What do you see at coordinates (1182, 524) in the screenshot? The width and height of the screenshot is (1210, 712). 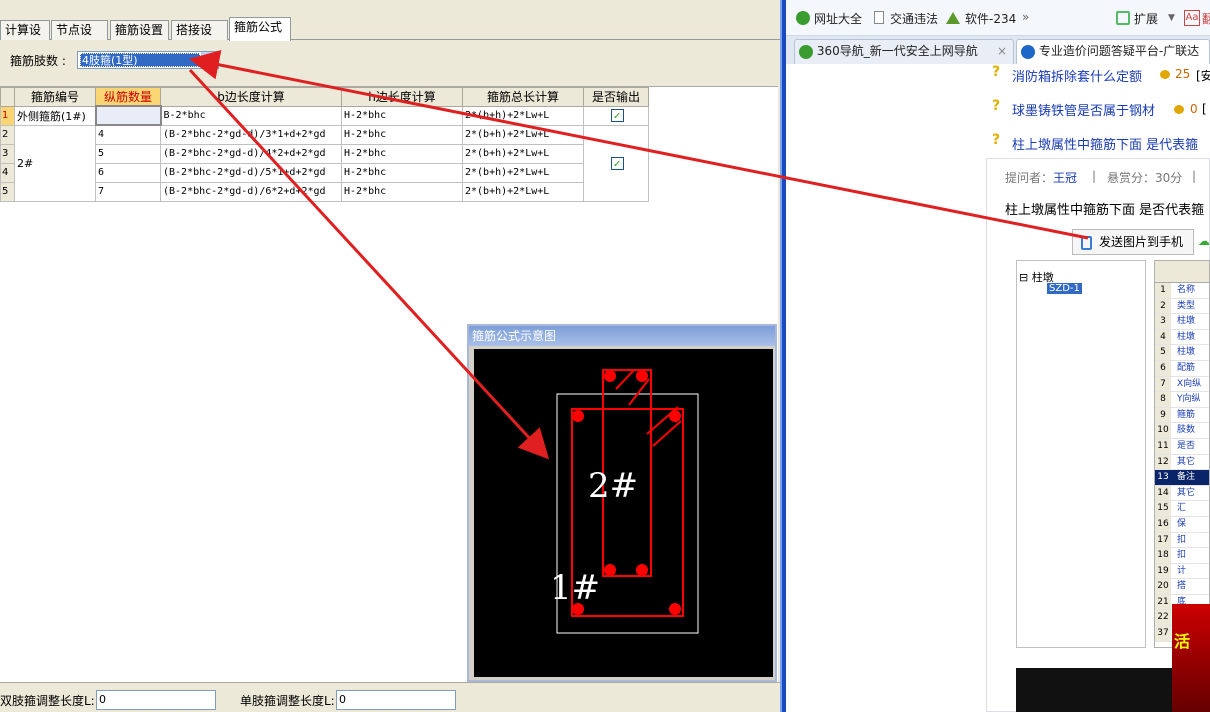 I see `property-row: 16 保` at bounding box center [1182, 524].